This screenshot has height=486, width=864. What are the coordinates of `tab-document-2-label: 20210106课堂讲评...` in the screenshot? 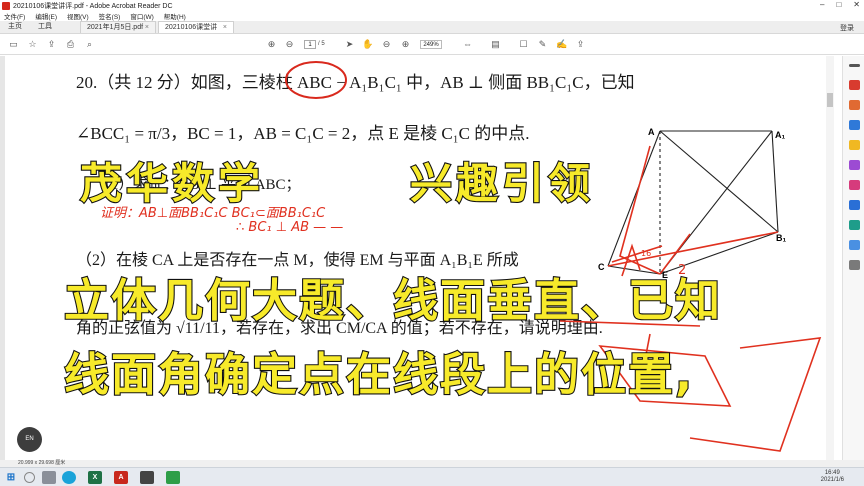 It's located at (191, 33).